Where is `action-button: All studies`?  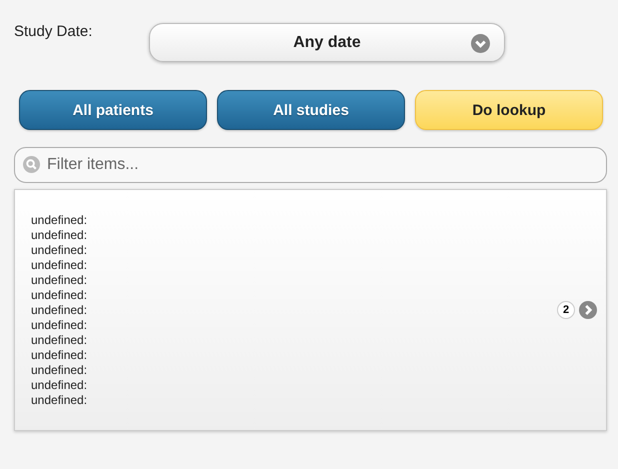 action-button: All studies is located at coordinates (311, 110).